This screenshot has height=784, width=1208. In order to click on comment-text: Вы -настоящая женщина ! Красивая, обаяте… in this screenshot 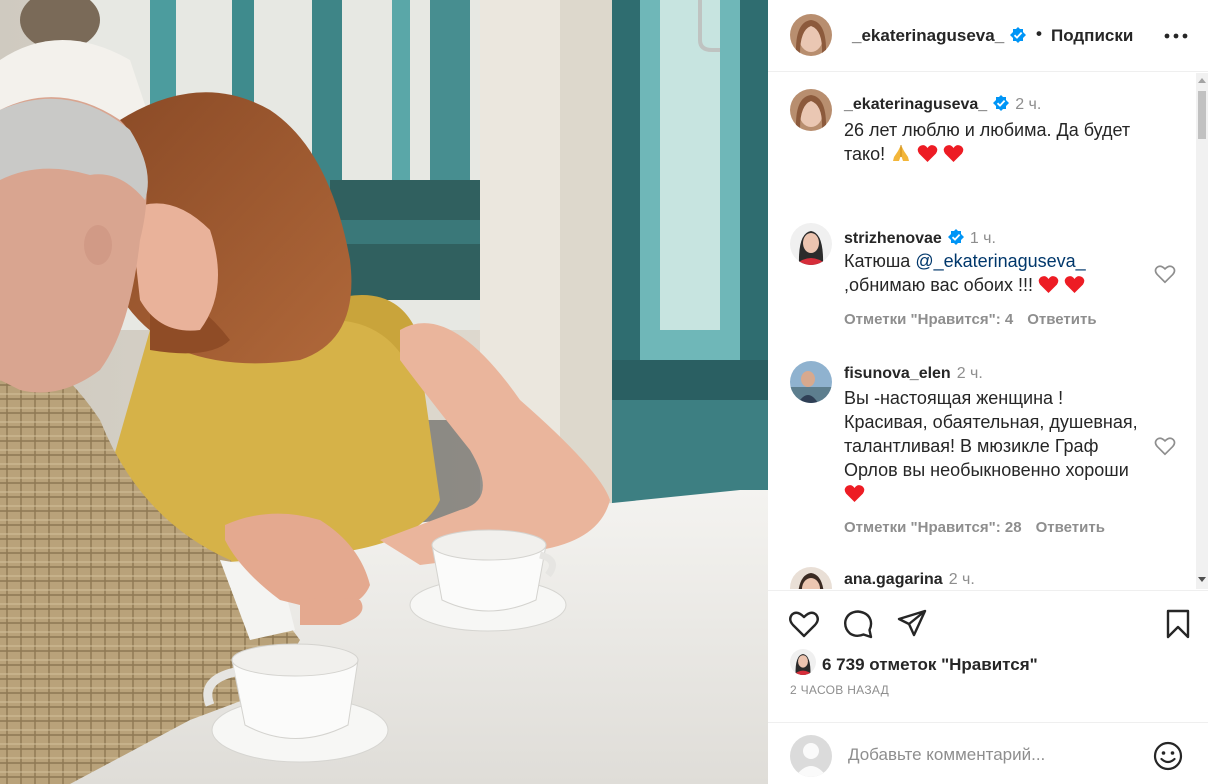, I will do `click(999, 446)`.